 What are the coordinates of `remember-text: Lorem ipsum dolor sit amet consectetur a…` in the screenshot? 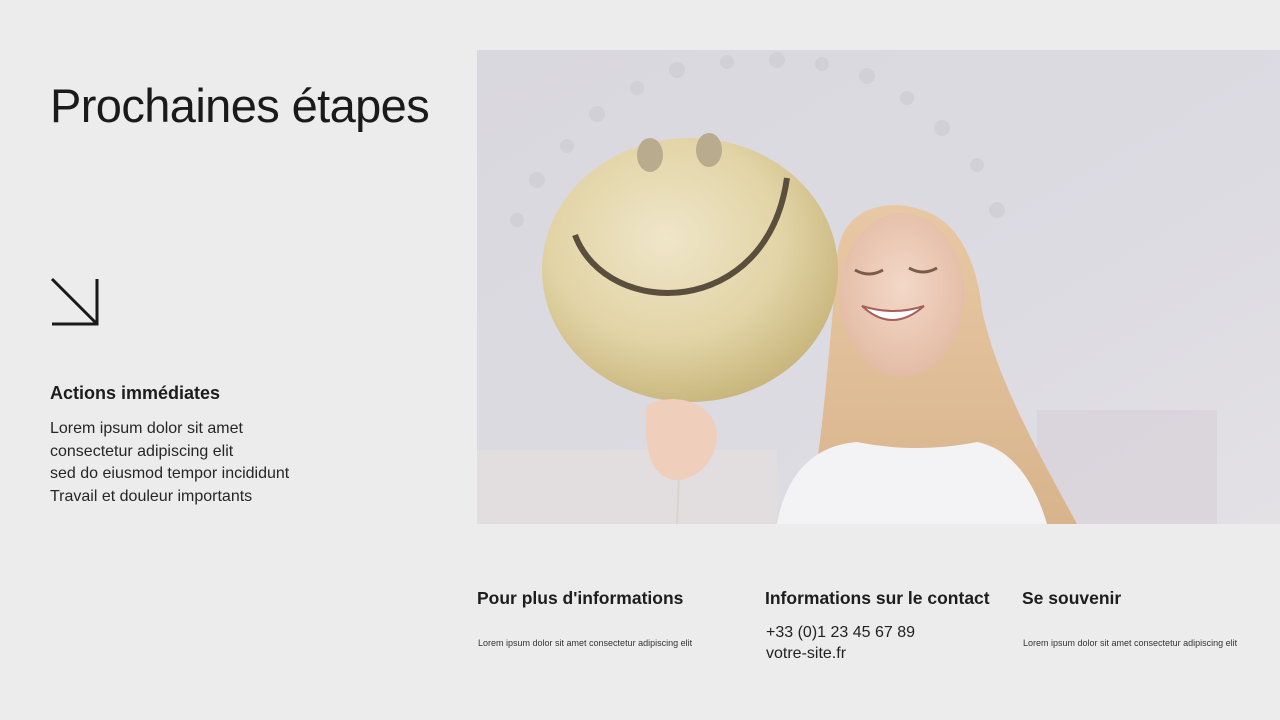 It's located at (1130, 643).